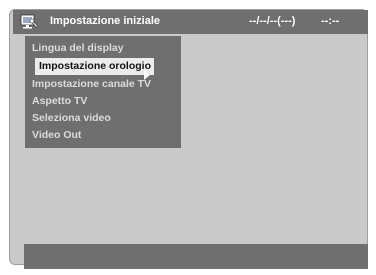  I want to click on page-title: Impostazione iniziale, so click(105, 21).